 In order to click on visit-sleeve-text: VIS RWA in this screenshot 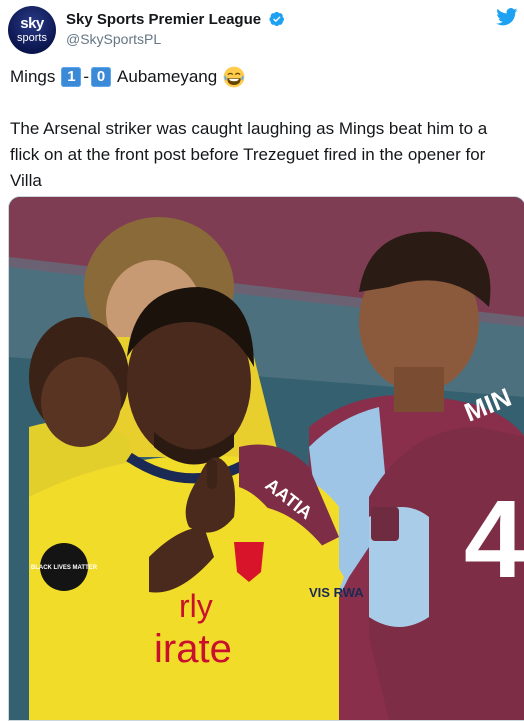, I will do `click(336, 592)`.